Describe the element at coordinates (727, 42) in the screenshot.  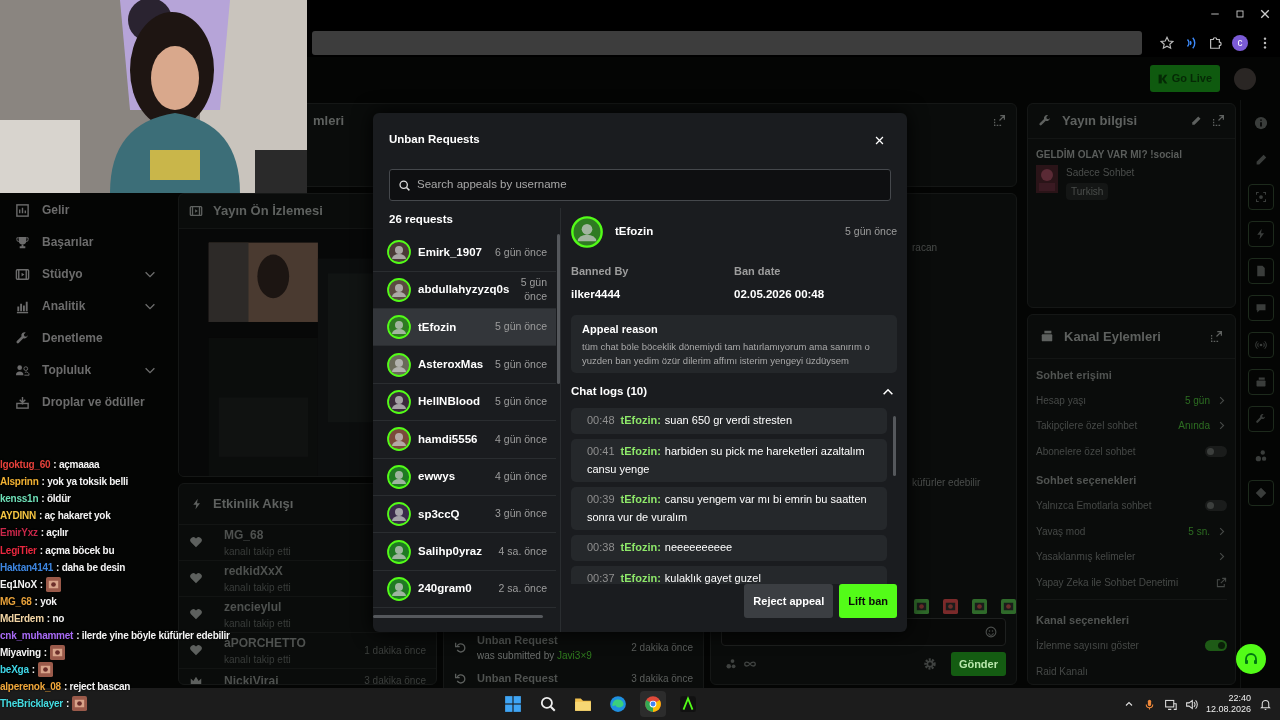
I see `address-bar` at that location.